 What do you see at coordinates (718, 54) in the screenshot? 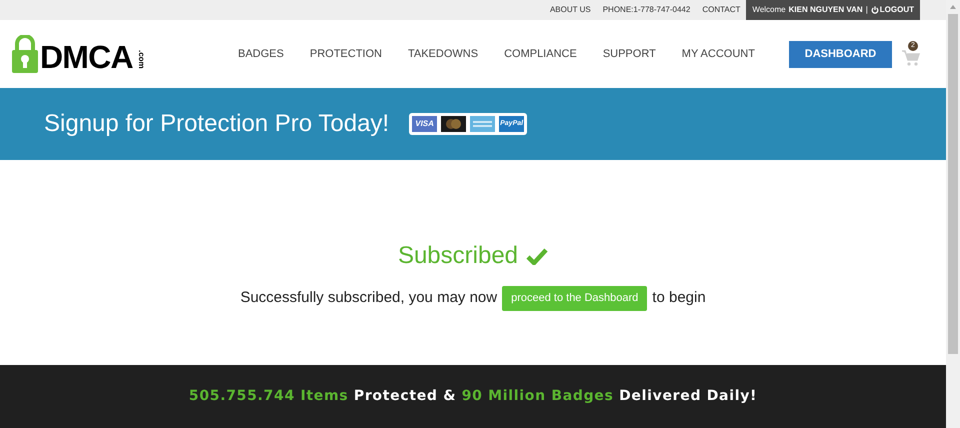
I see `nav-link: MY ACCOUNT` at bounding box center [718, 54].